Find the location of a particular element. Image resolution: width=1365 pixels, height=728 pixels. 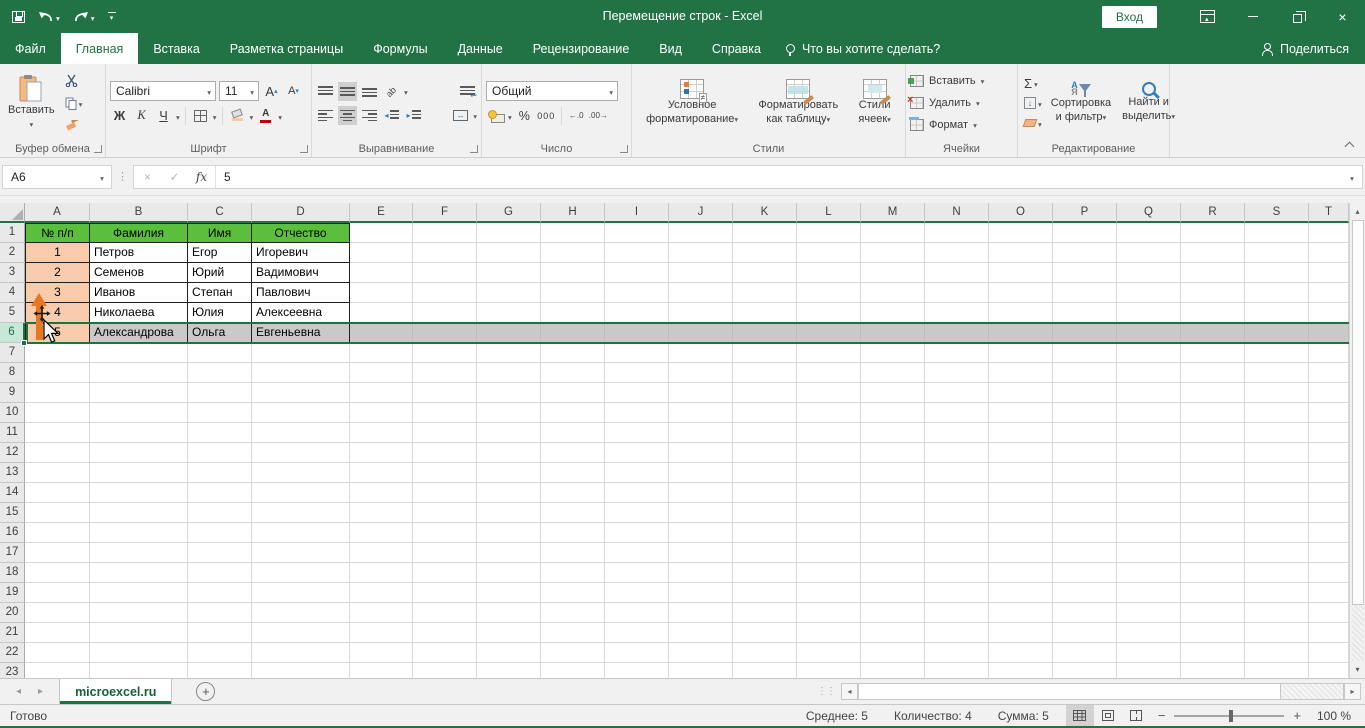

cell-T17 is located at coordinates (1329, 553).